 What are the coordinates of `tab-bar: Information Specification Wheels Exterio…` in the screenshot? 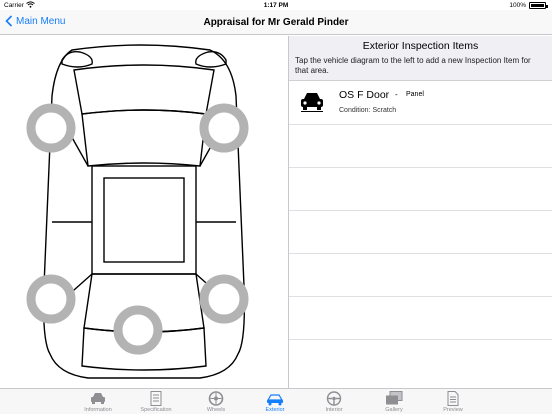 It's located at (276, 401).